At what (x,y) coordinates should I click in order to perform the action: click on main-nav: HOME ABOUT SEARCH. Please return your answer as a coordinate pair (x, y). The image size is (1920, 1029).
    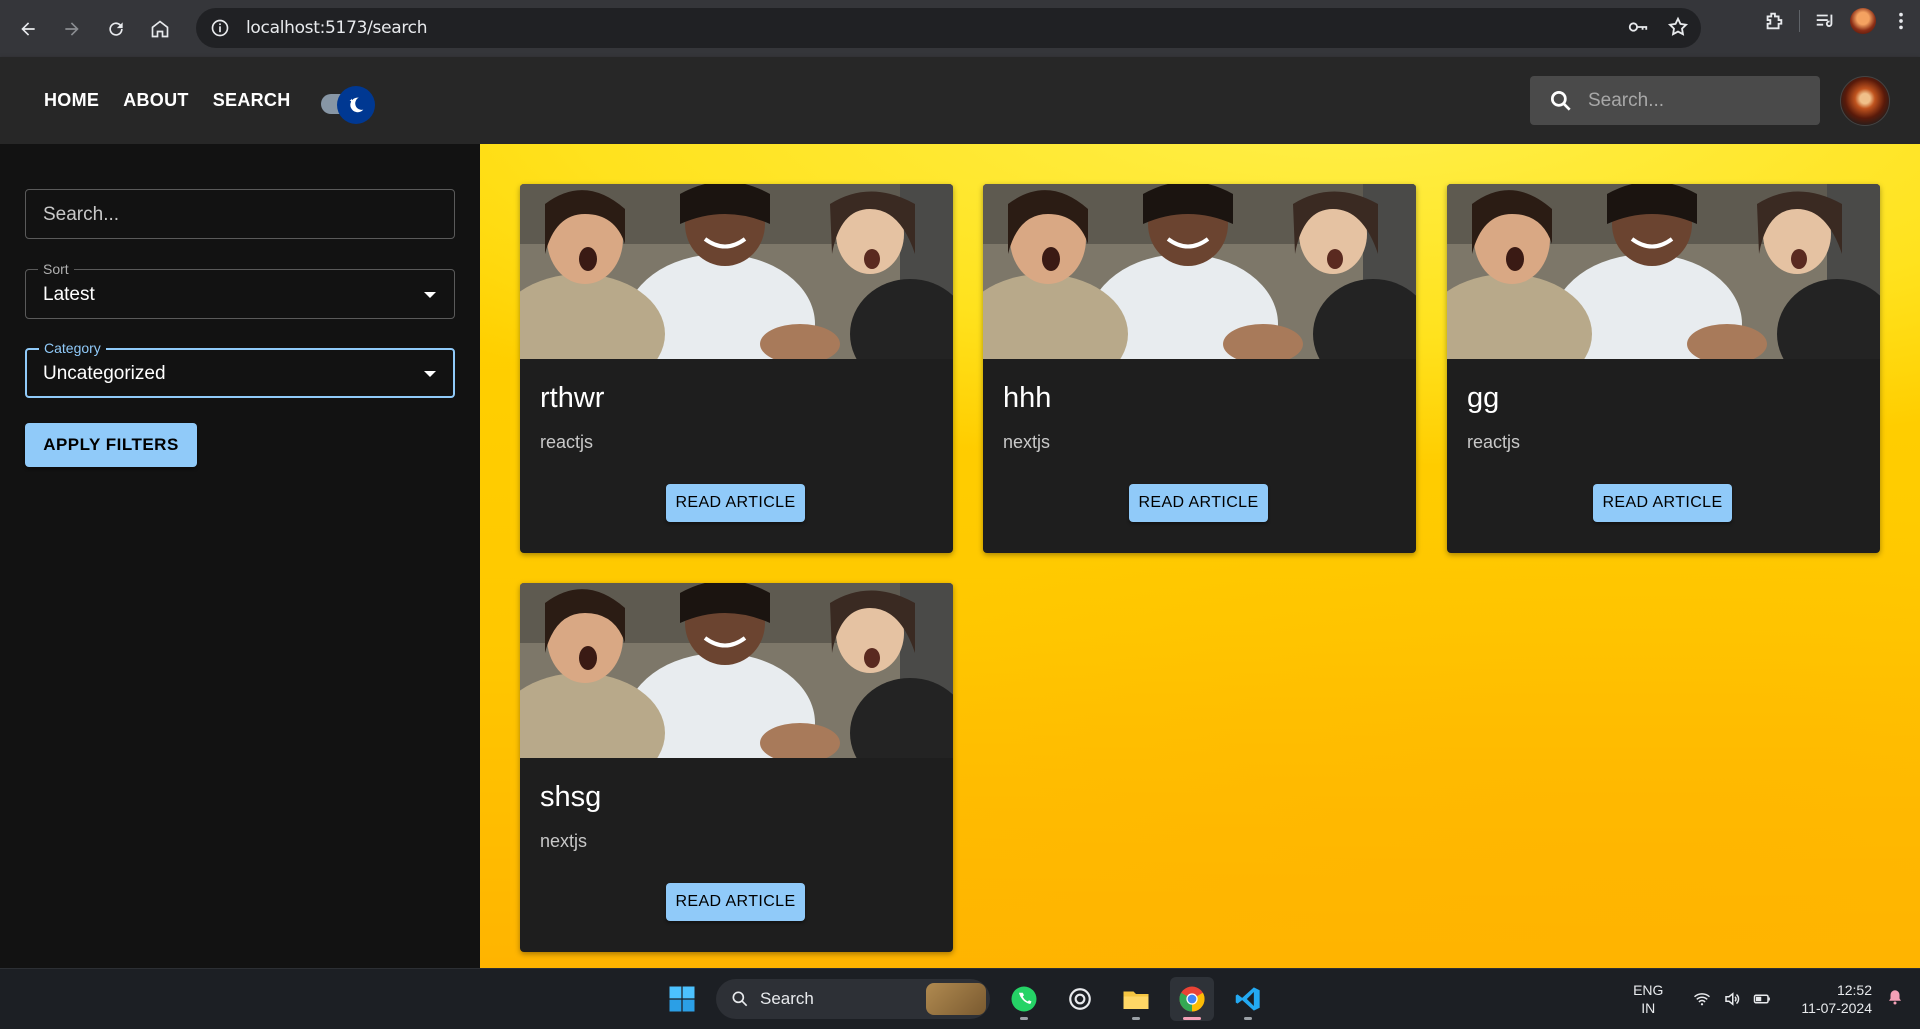
    Looking at the image, I should click on (209, 103).